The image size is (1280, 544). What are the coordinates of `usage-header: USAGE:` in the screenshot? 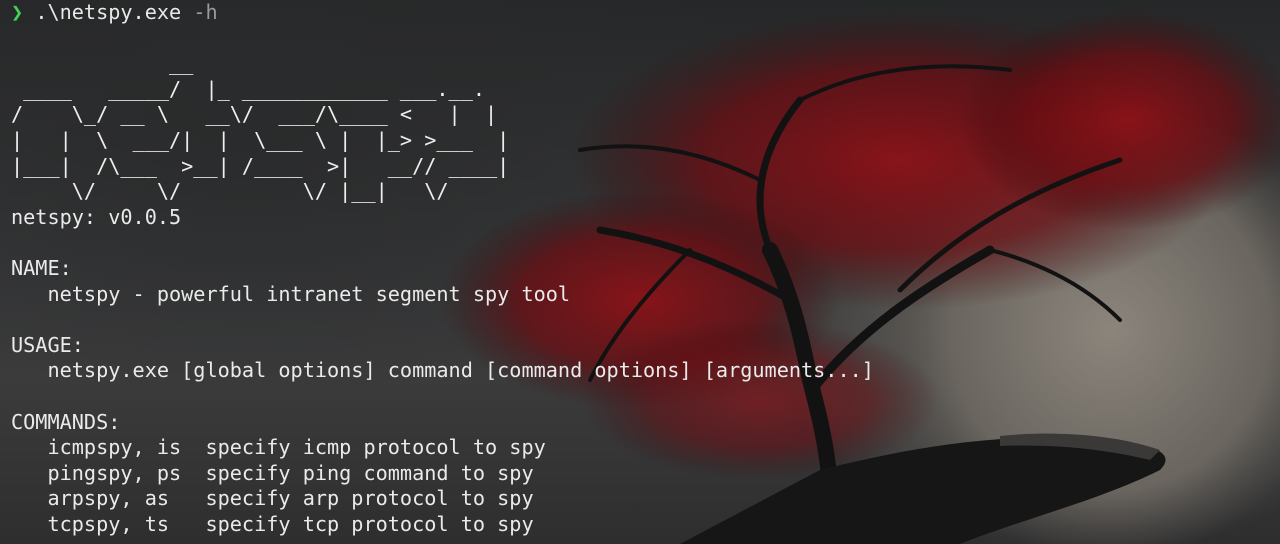 It's located at (47, 344).